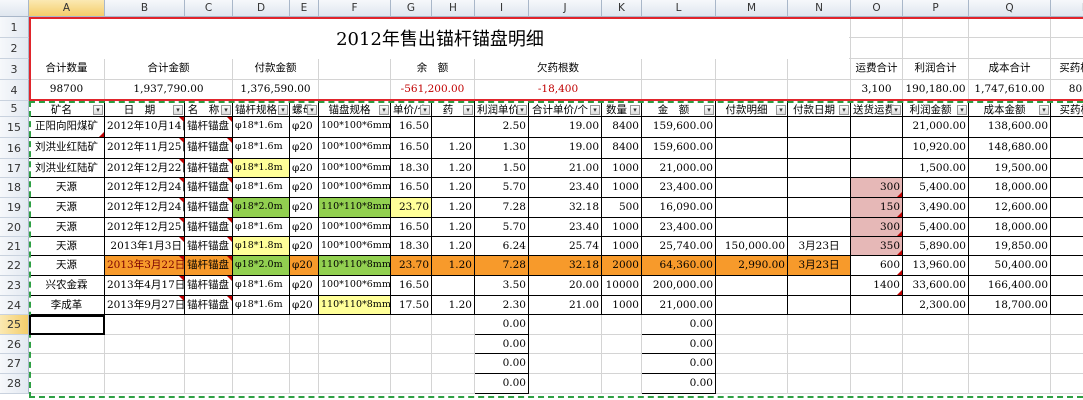  Describe the element at coordinates (67, 325) in the screenshot. I see `cell-mine` at that location.